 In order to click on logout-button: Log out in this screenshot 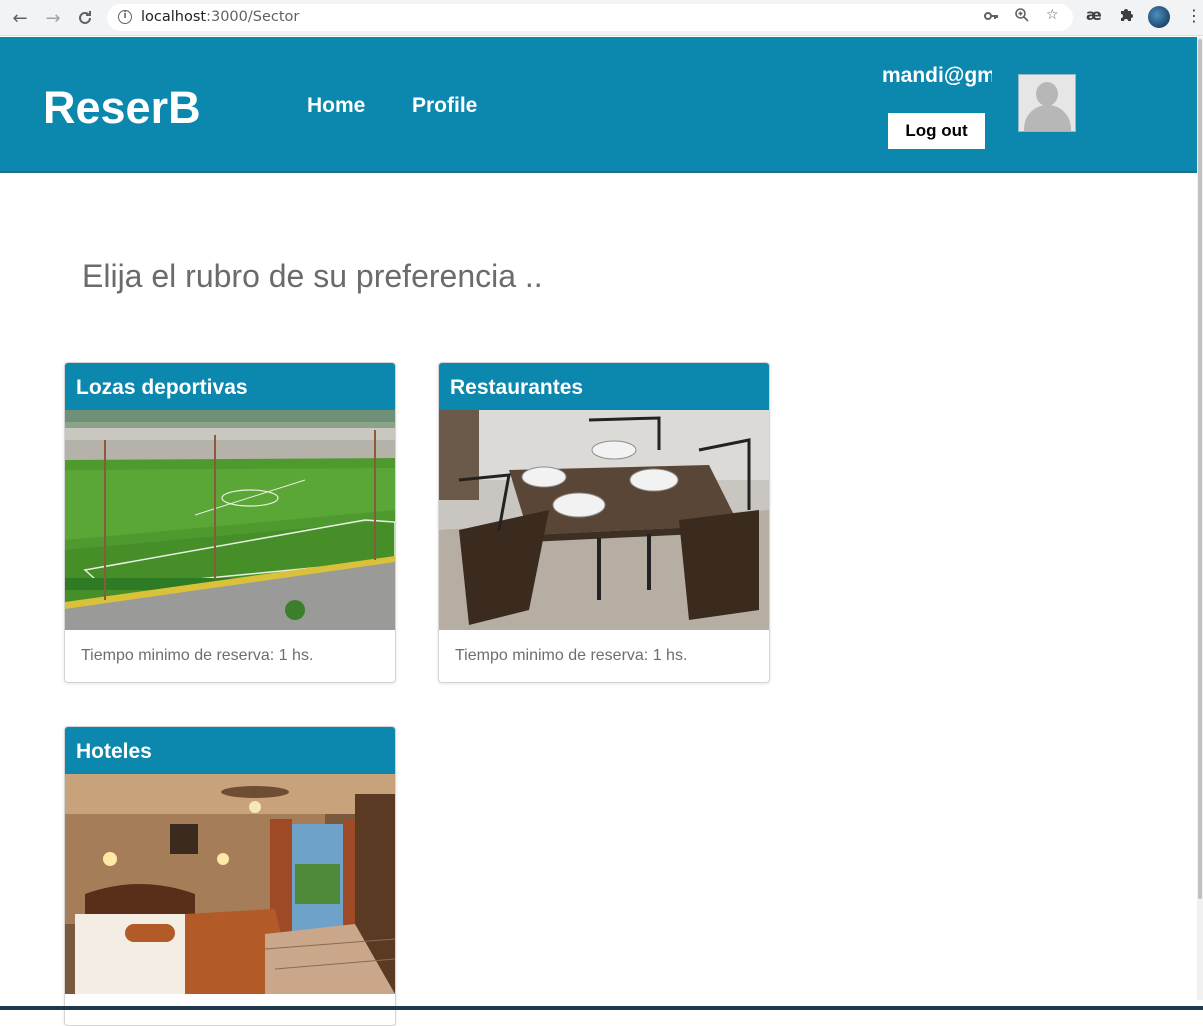, I will do `click(936, 131)`.